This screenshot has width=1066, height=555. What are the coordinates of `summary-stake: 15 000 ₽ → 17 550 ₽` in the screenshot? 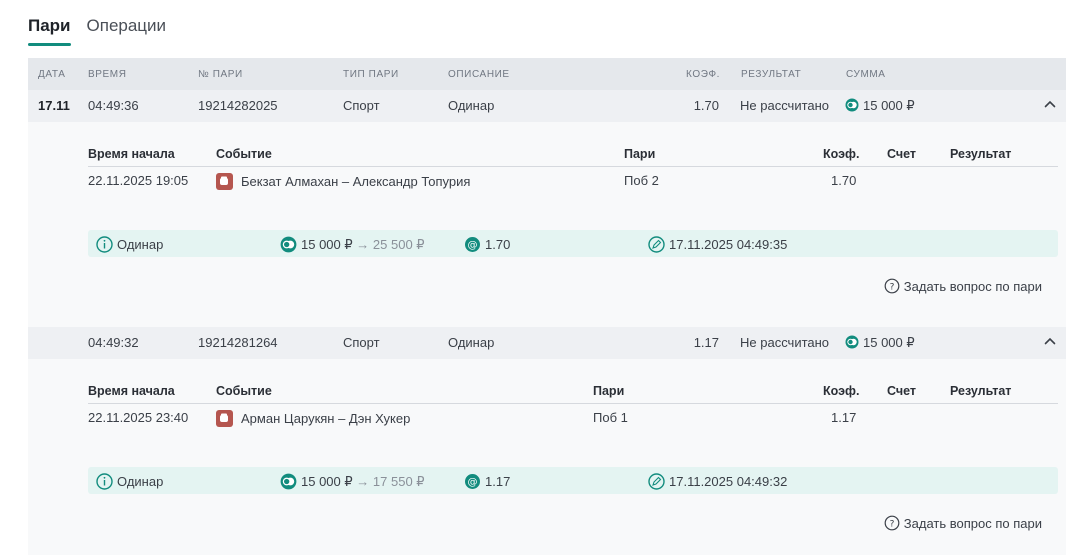 It's located at (352, 481).